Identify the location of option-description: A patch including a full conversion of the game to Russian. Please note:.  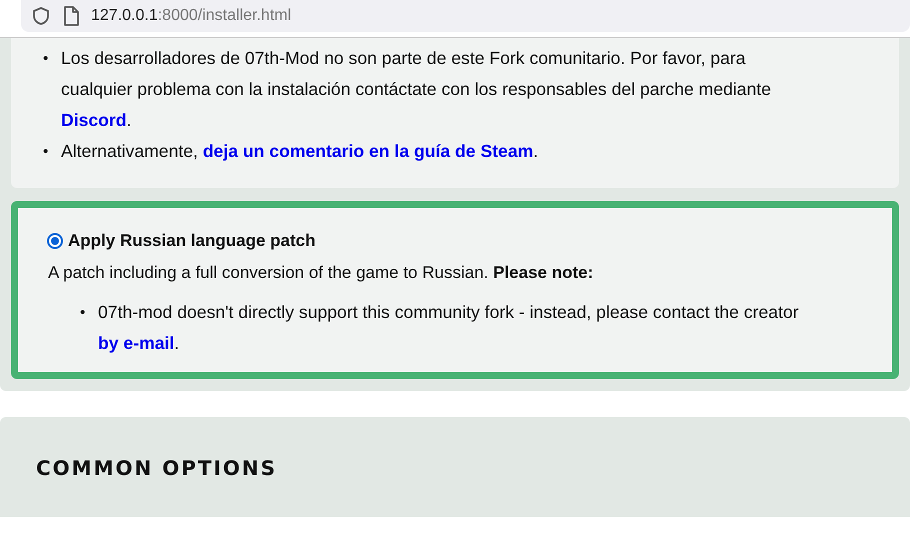
(321, 273).